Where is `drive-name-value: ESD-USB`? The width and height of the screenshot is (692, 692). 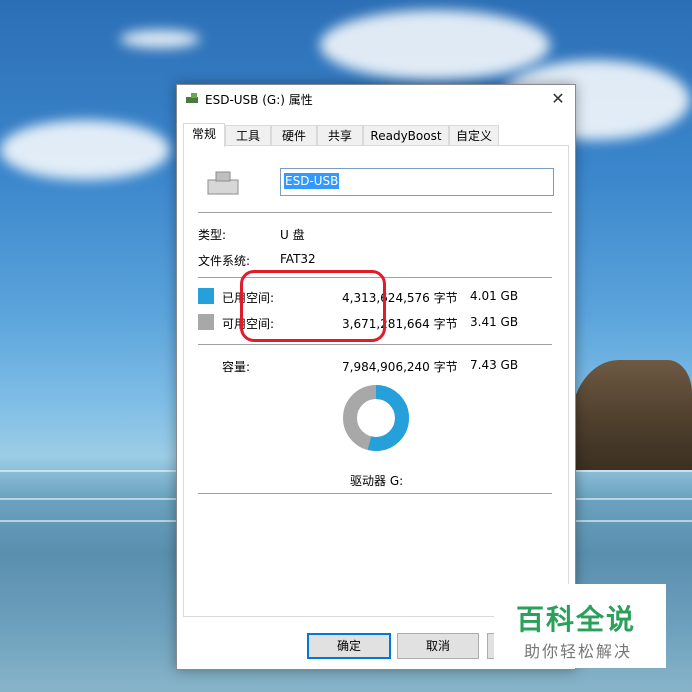 drive-name-value: ESD-USB is located at coordinates (312, 181).